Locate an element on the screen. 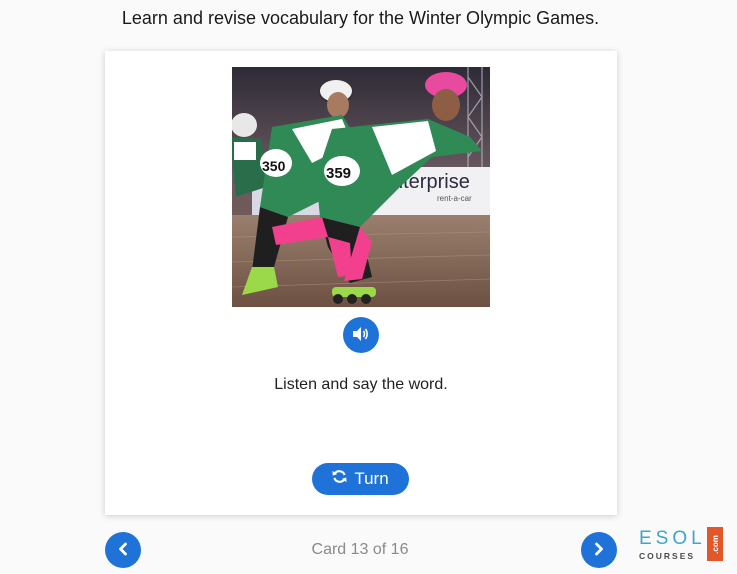 The height and width of the screenshot is (574, 737). esol-courses-logo: ESOL COURSES .com is located at coordinates (682, 545).